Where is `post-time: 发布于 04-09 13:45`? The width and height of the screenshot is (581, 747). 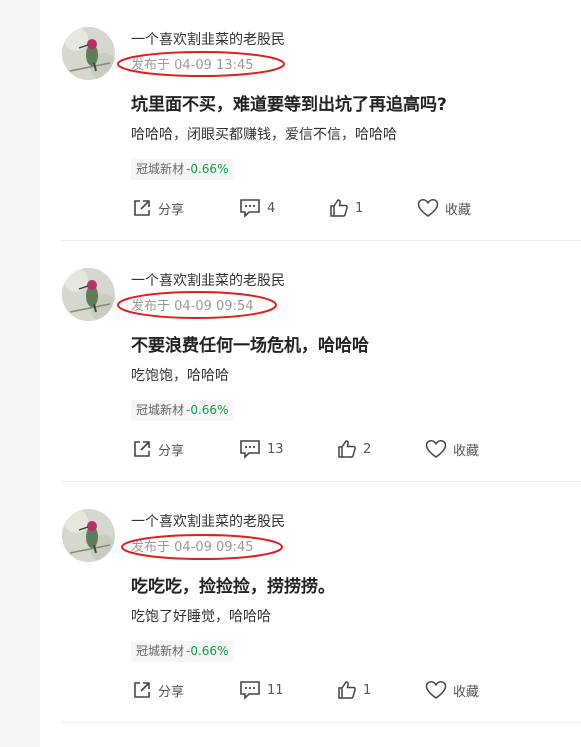 post-time: 发布于 04-09 13:45 is located at coordinates (192, 65).